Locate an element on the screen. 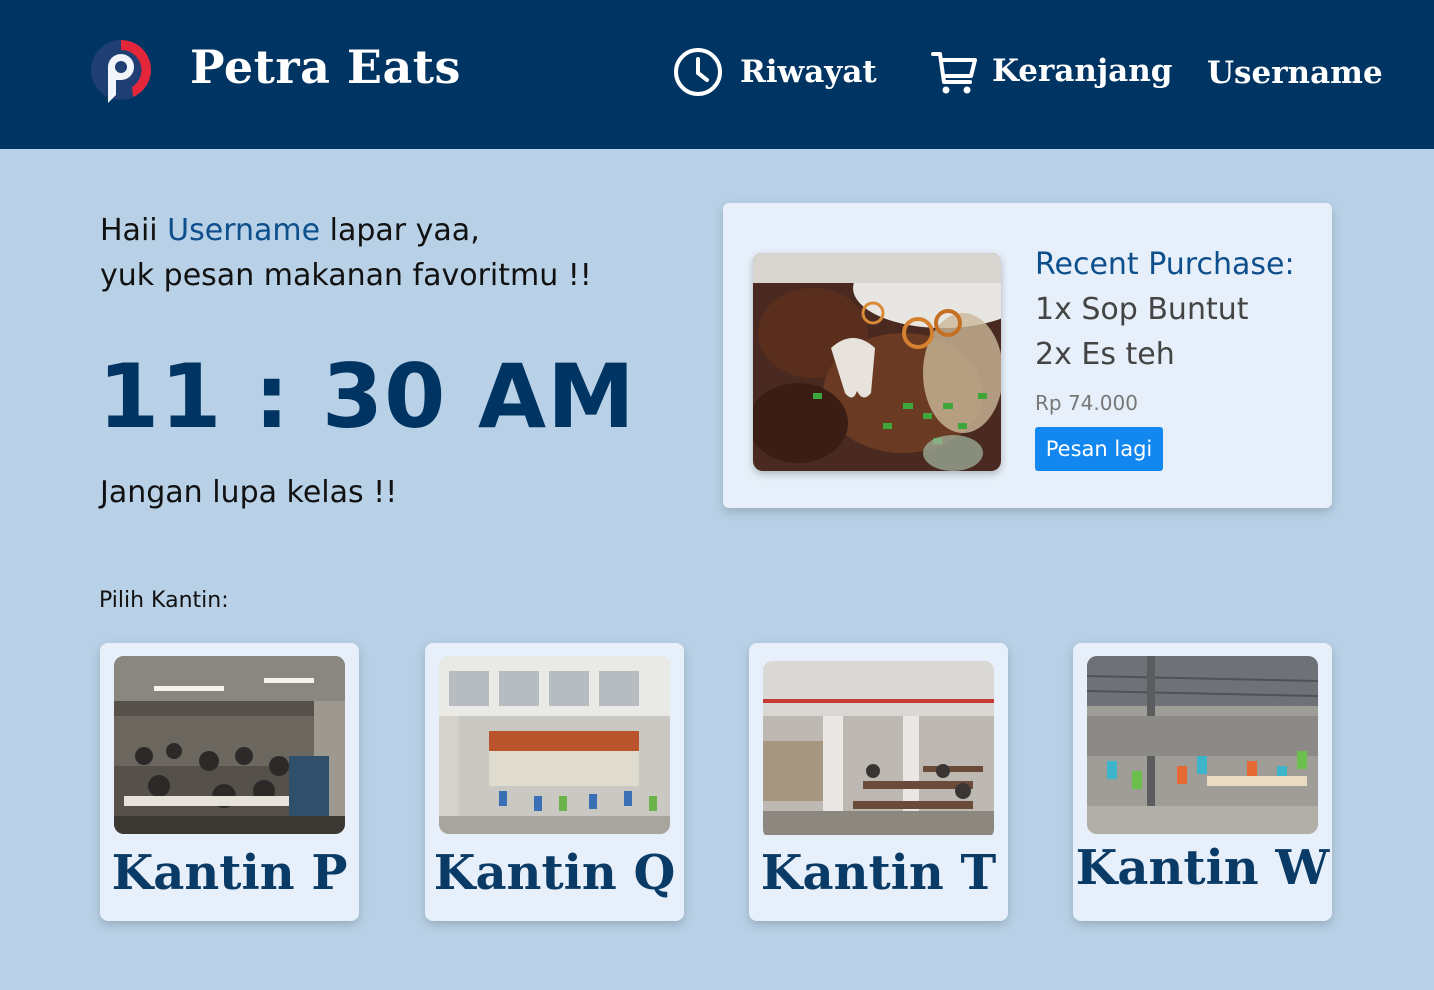 This screenshot has width=1434, height=990. greeting-line-1: Haii Username lapar yaa, is located at coordinates (346, 230).